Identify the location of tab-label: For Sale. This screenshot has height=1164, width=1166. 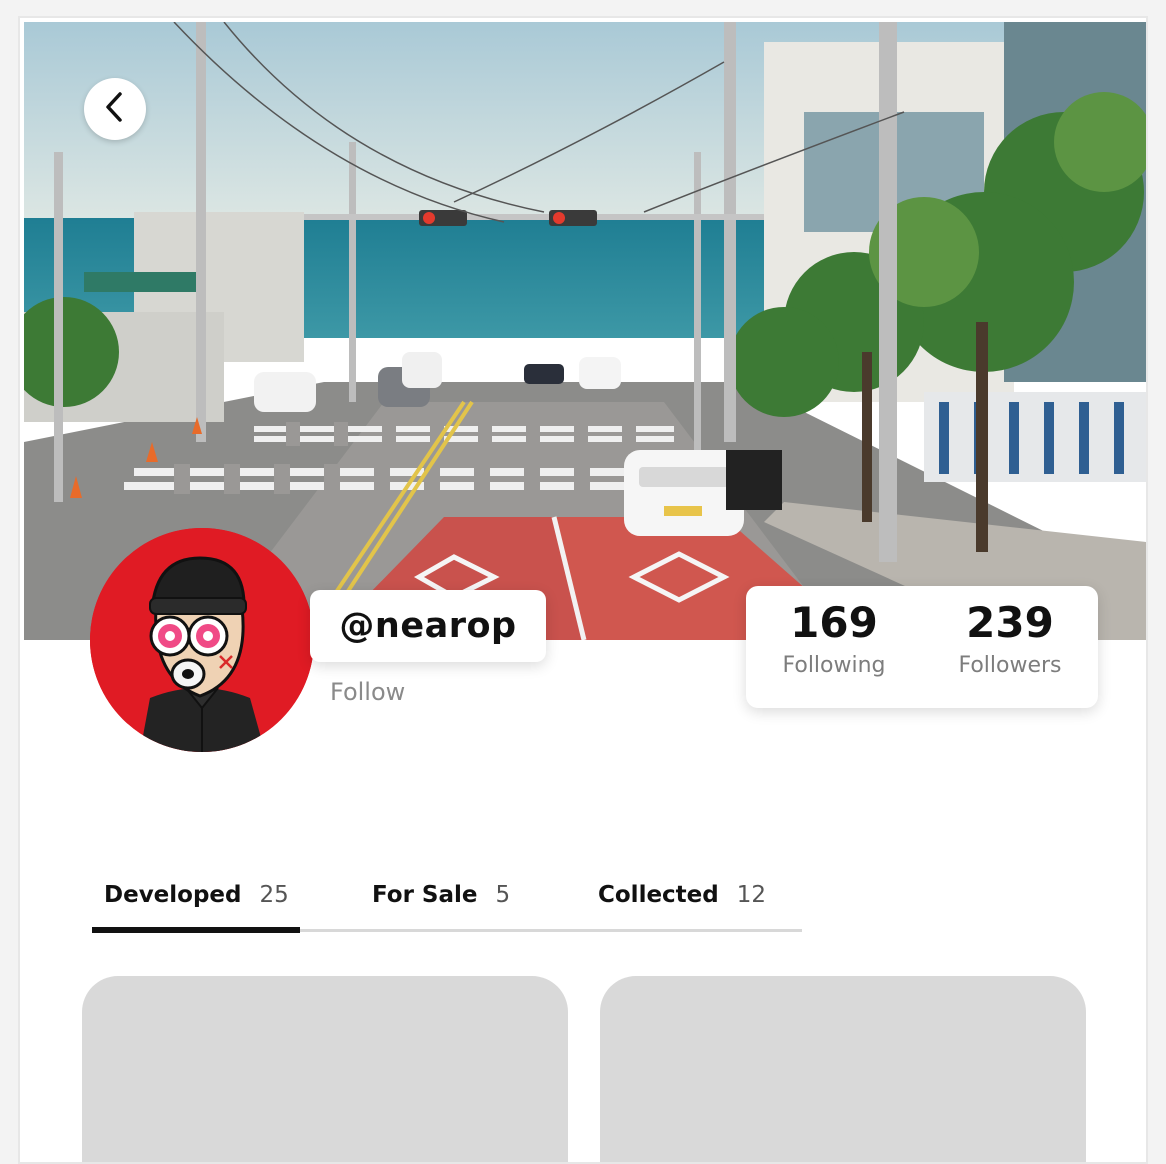
(425, 895).